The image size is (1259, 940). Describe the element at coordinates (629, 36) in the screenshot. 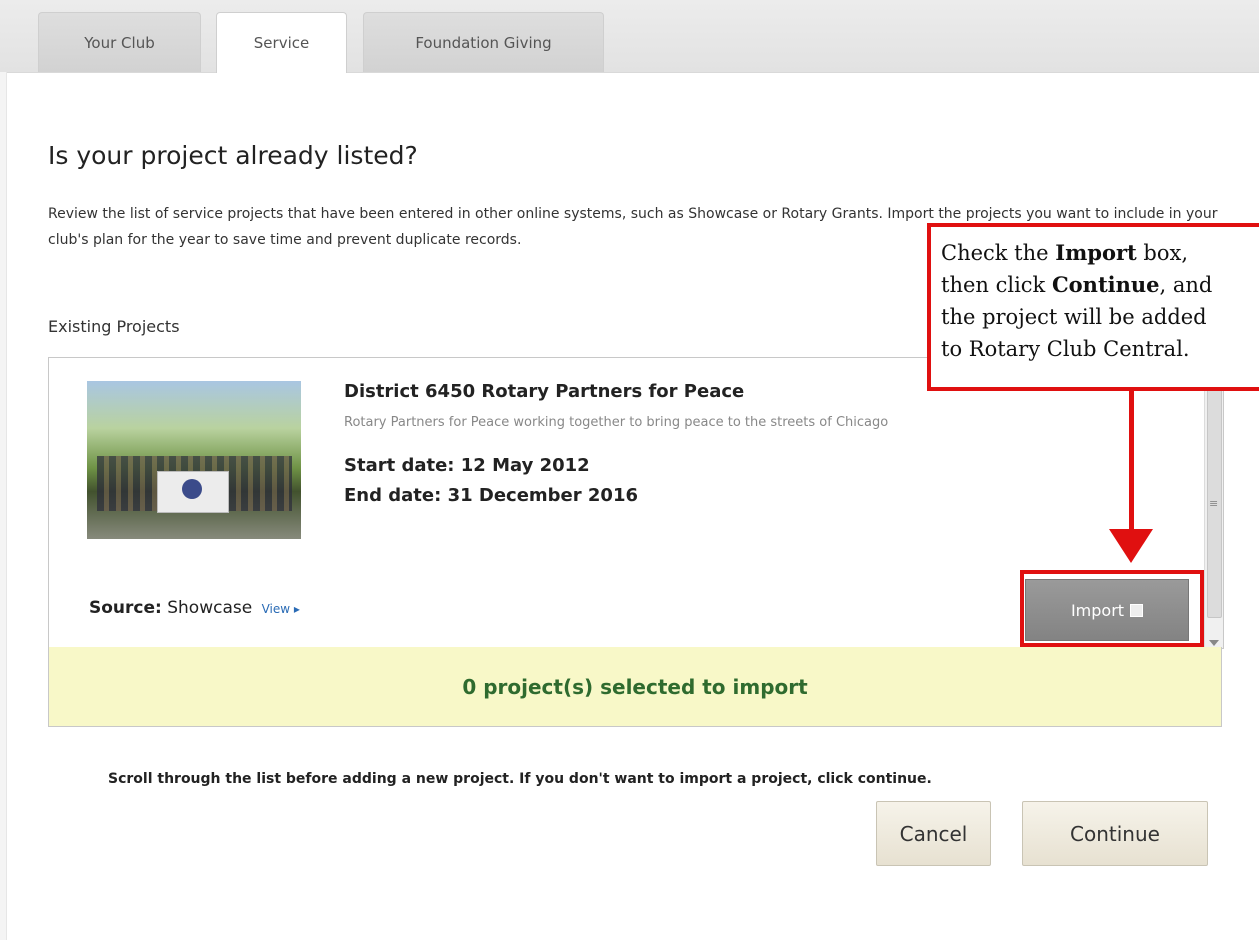

I see `tab-bar: Your Club Service Foundation Giving` at that location.